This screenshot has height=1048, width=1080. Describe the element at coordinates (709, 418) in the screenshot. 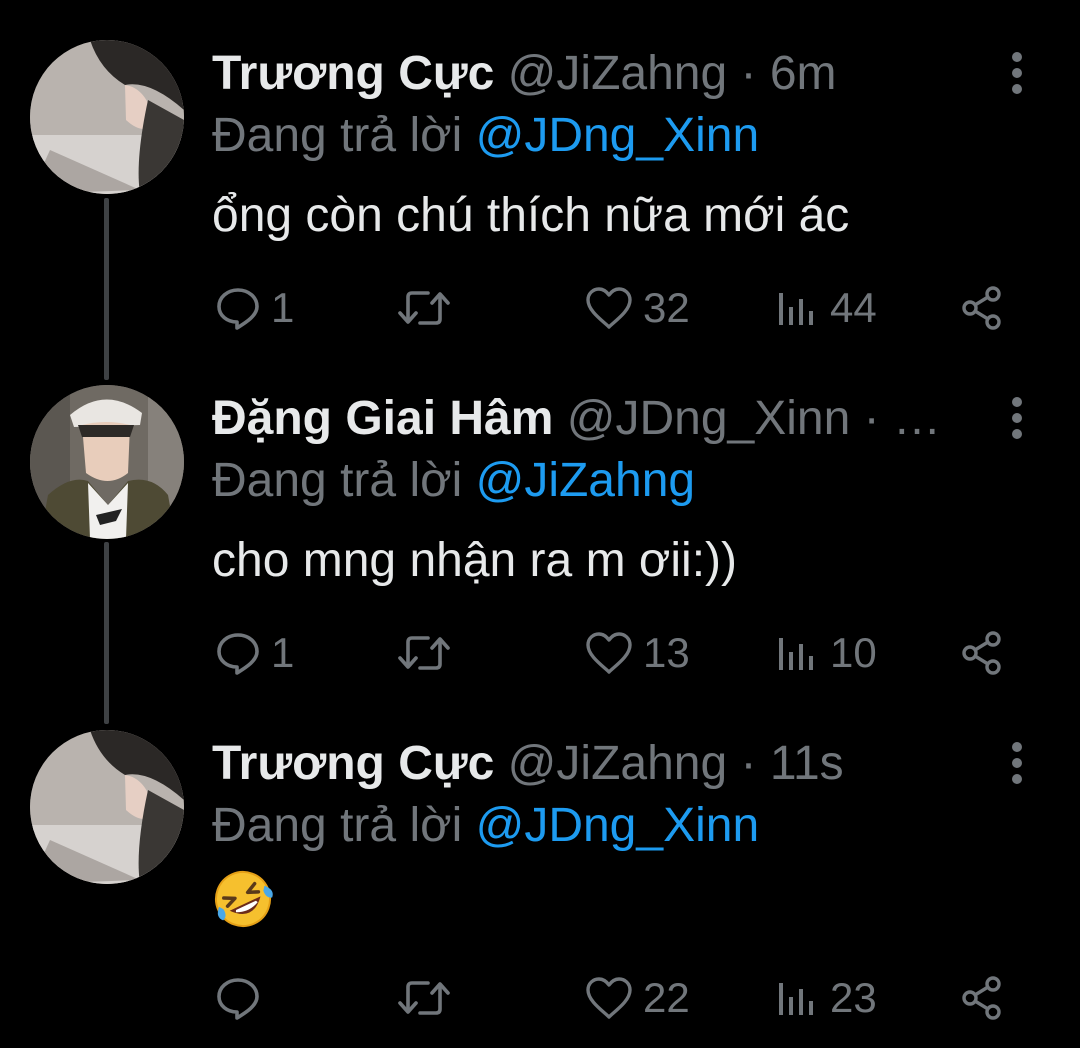

I see `author-handle: @JDng_Xinn` at that location.